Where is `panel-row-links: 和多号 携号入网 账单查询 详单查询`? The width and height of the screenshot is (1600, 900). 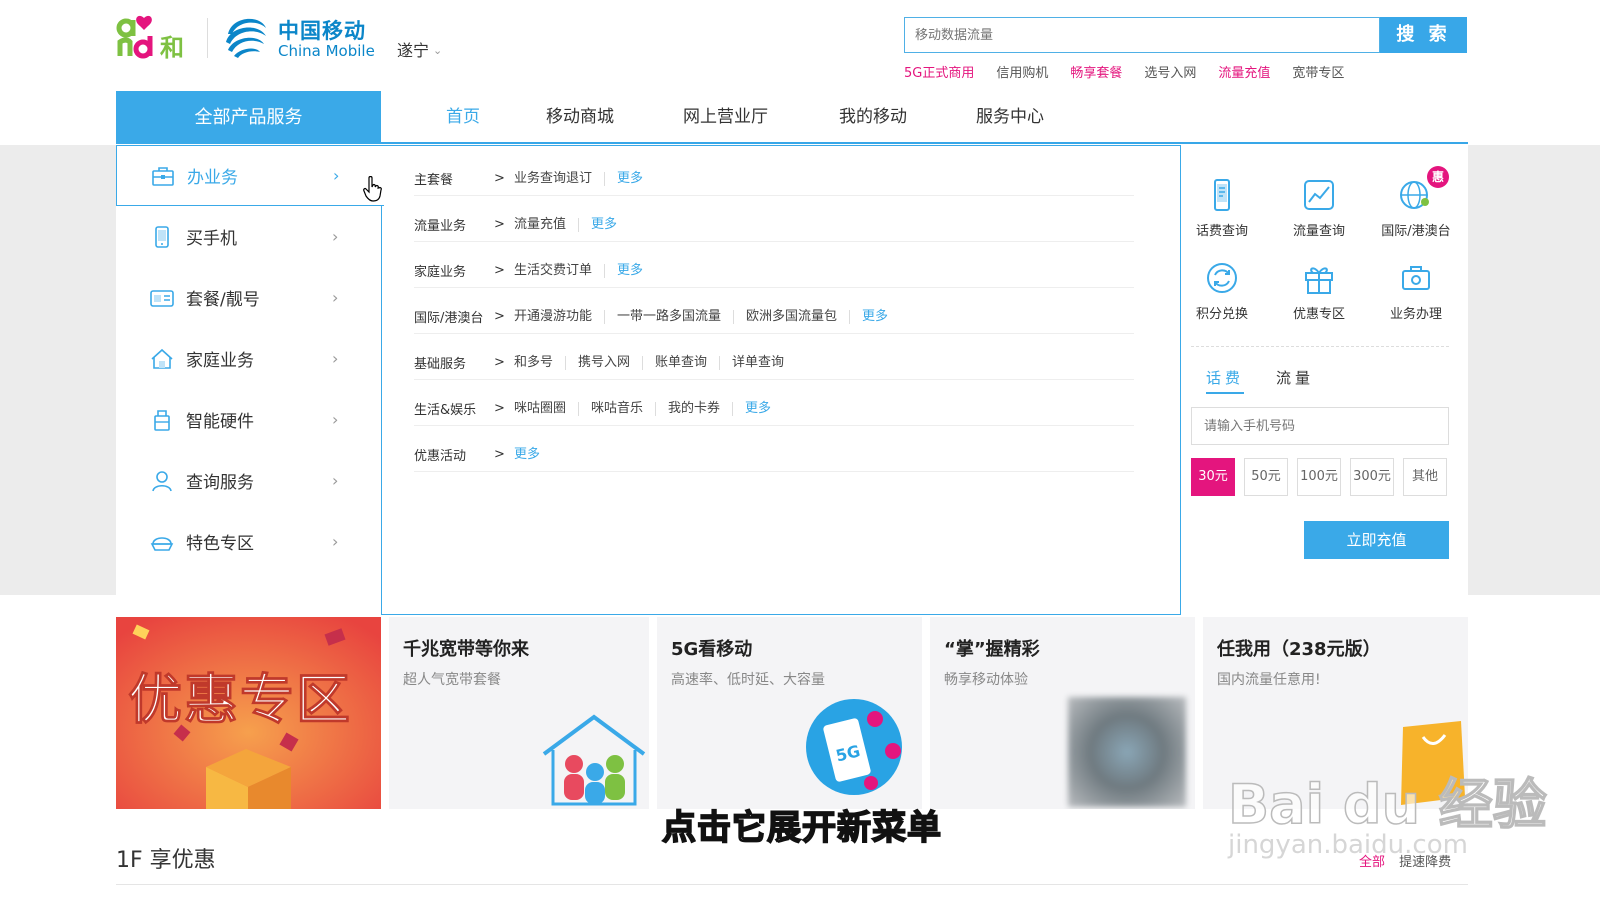
panel-row-links: 和多号 携号入网 账单查询 详单查询 is located at coordinates (655, 362).